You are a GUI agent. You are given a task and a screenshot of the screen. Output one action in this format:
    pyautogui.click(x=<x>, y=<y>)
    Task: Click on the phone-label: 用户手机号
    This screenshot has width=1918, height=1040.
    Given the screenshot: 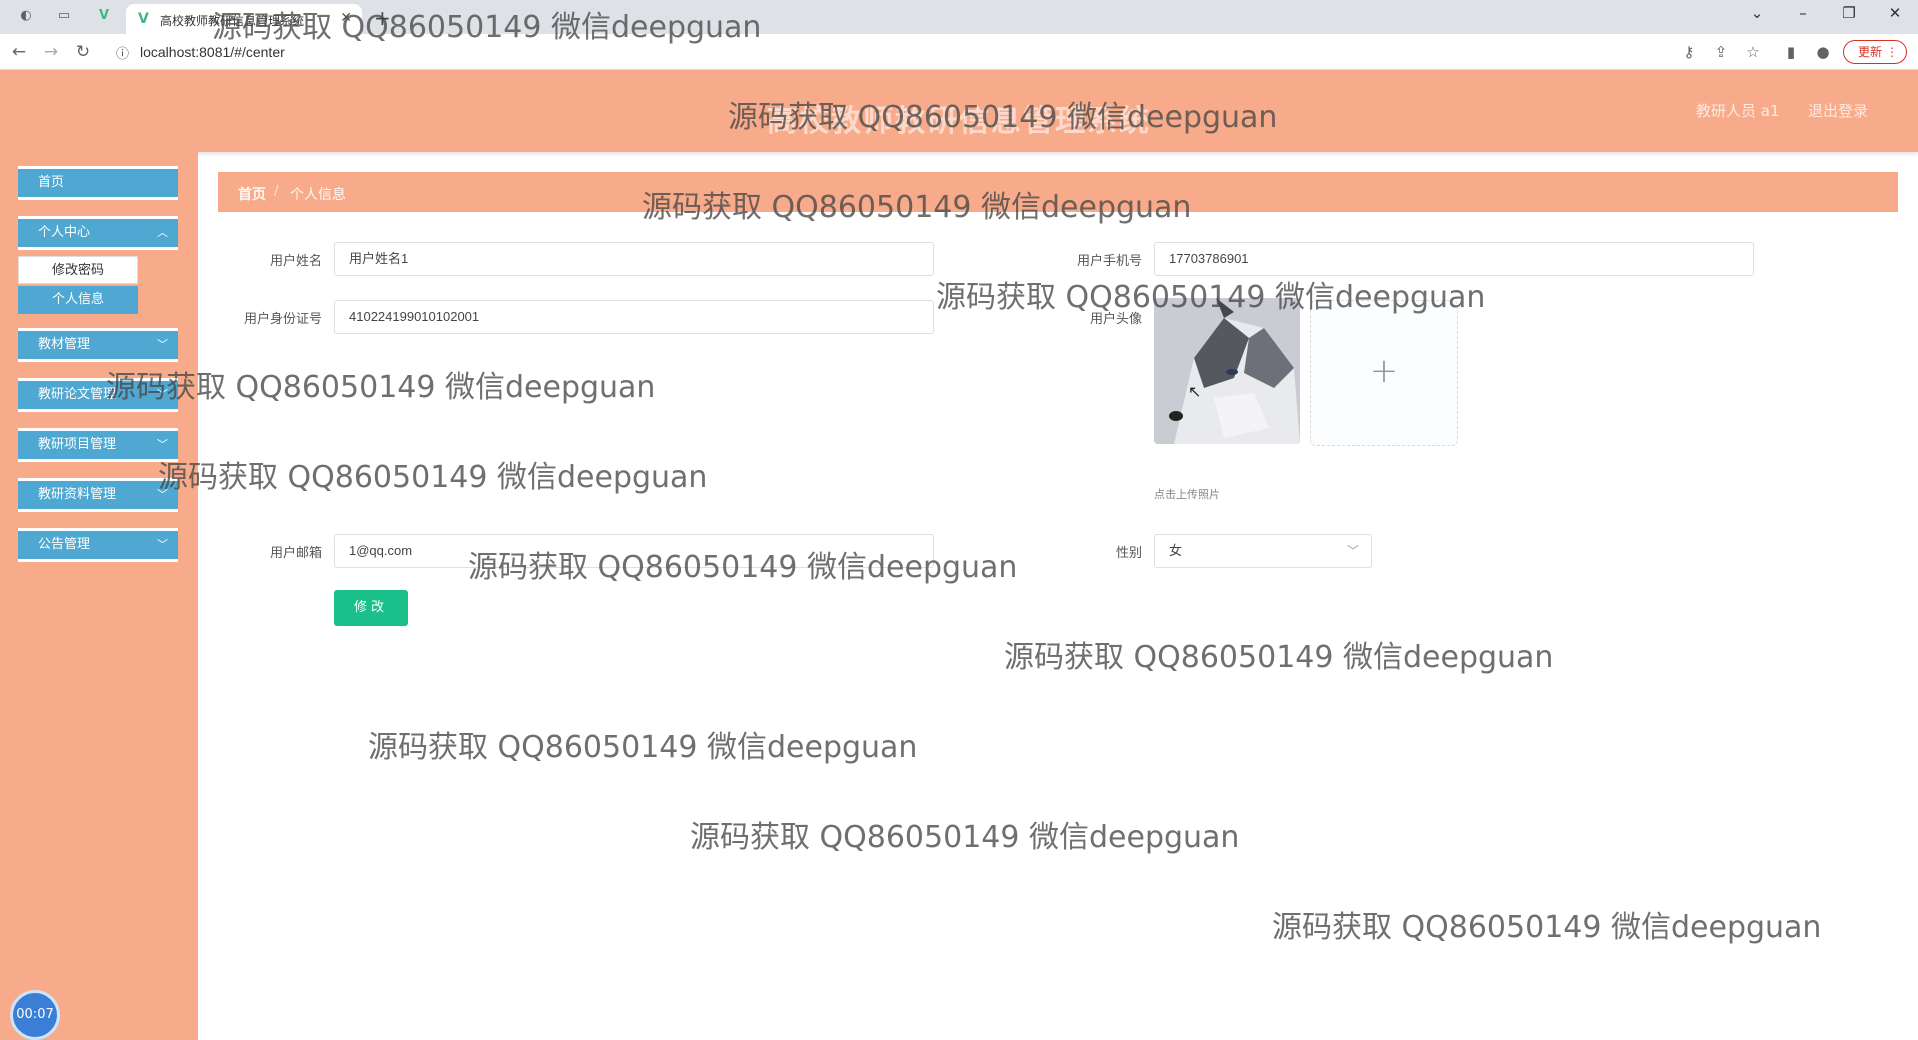 What is the action you would take?
    pyautogui.click(x=1109, y=261)
    